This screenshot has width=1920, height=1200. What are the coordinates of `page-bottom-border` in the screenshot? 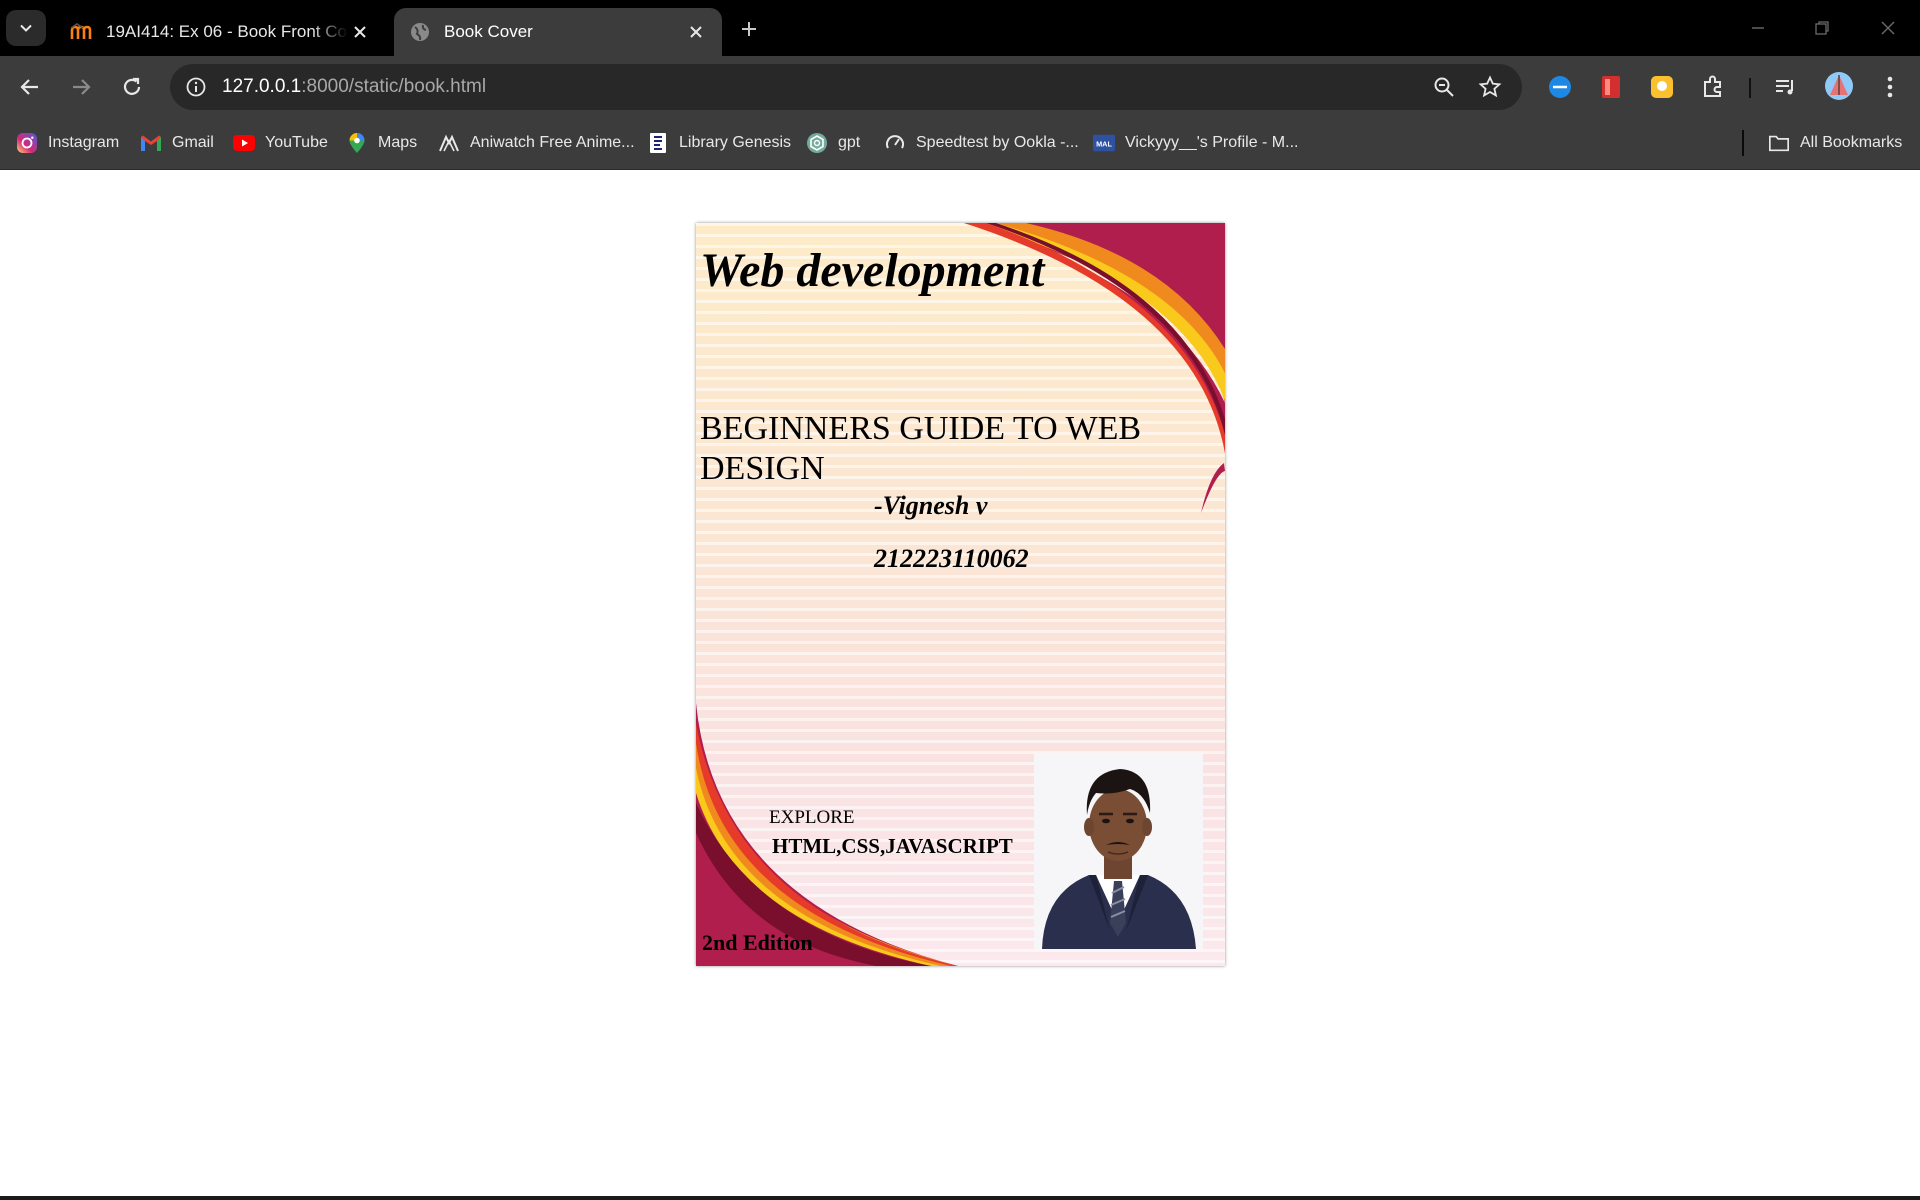 It's located at (960, 1198).